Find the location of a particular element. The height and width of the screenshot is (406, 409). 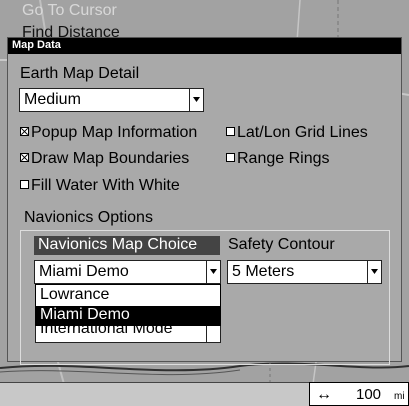

dropdown-option-miami-demo: Miami Demo is located at coordinates (128, 315).